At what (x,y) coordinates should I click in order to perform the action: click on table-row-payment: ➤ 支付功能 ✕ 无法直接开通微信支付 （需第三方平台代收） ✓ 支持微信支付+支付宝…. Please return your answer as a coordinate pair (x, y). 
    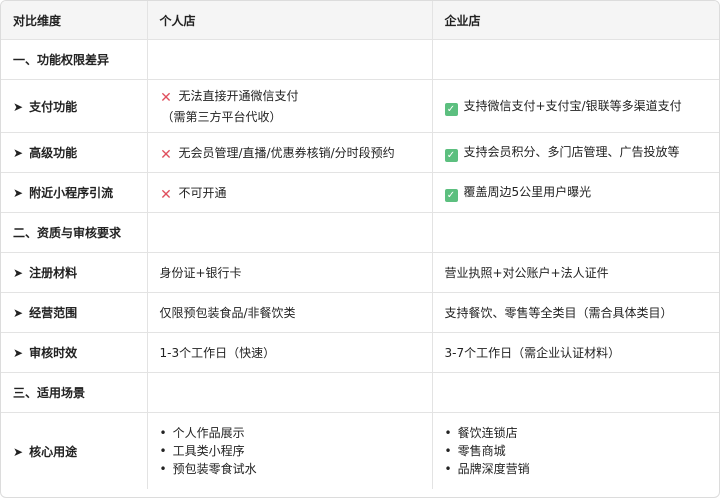
    Looking at the image, I should click on (360, 106).